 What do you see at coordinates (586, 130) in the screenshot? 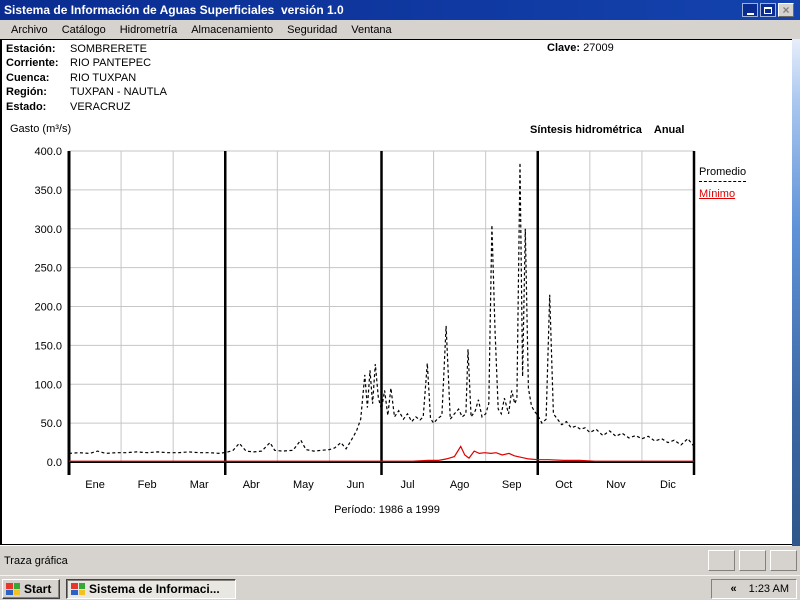
I see `chart-title-text: Síntesis hidrométrica` at bounding box center [586, 130].